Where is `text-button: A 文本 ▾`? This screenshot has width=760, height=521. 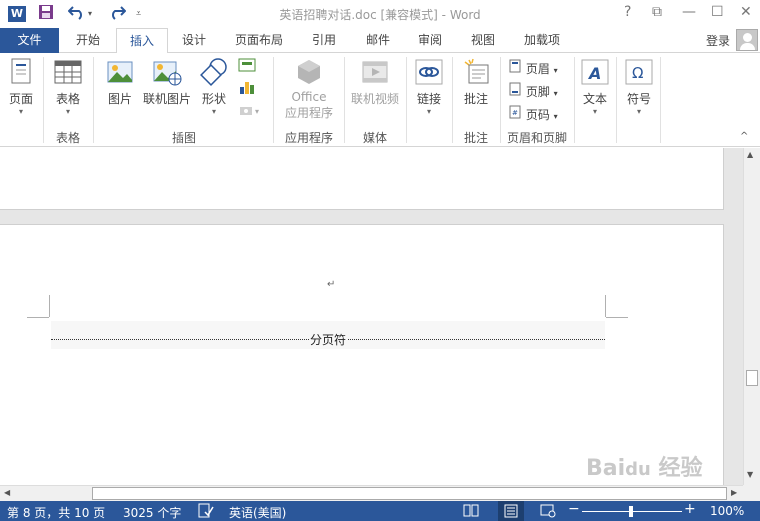 text-button: A 文本 ▾ is located at coordinates (595, 87).